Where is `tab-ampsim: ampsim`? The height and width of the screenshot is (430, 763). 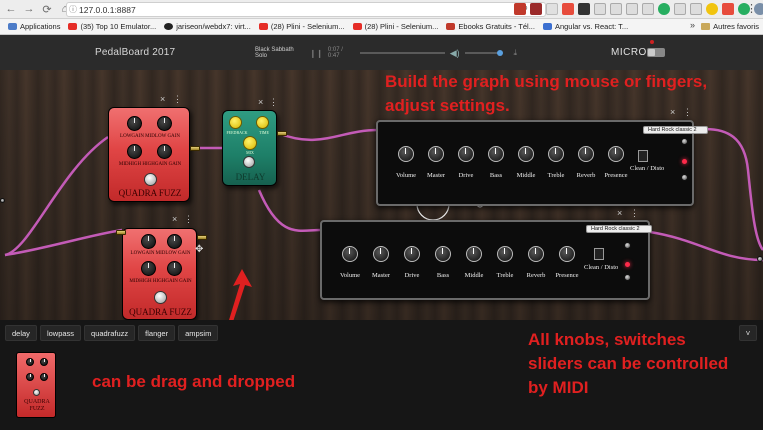
tab-ampsim: ampsim is located at coordinates (198, 333).